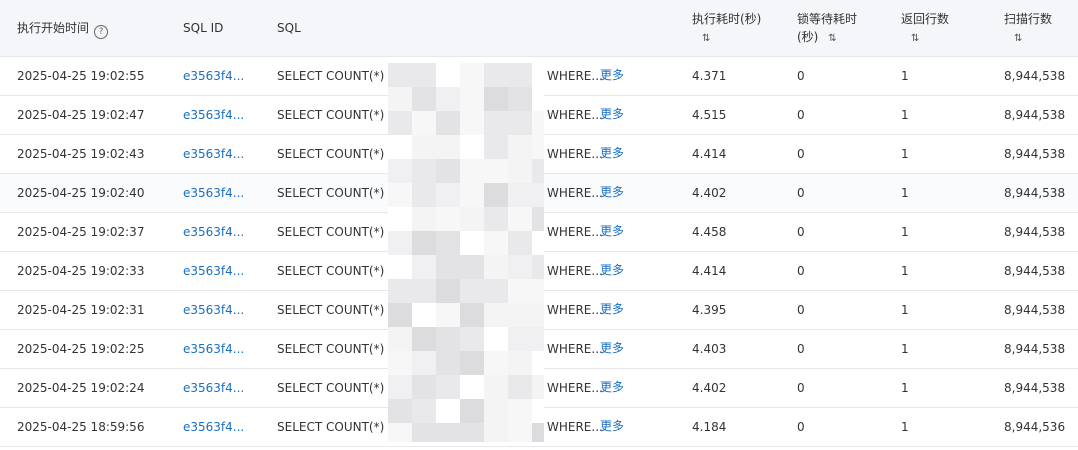  Describe the element at coordinates (726, 29) in the screenshot. I see `header-exec-time: 执行耗时(秒) ⇅` at that location.